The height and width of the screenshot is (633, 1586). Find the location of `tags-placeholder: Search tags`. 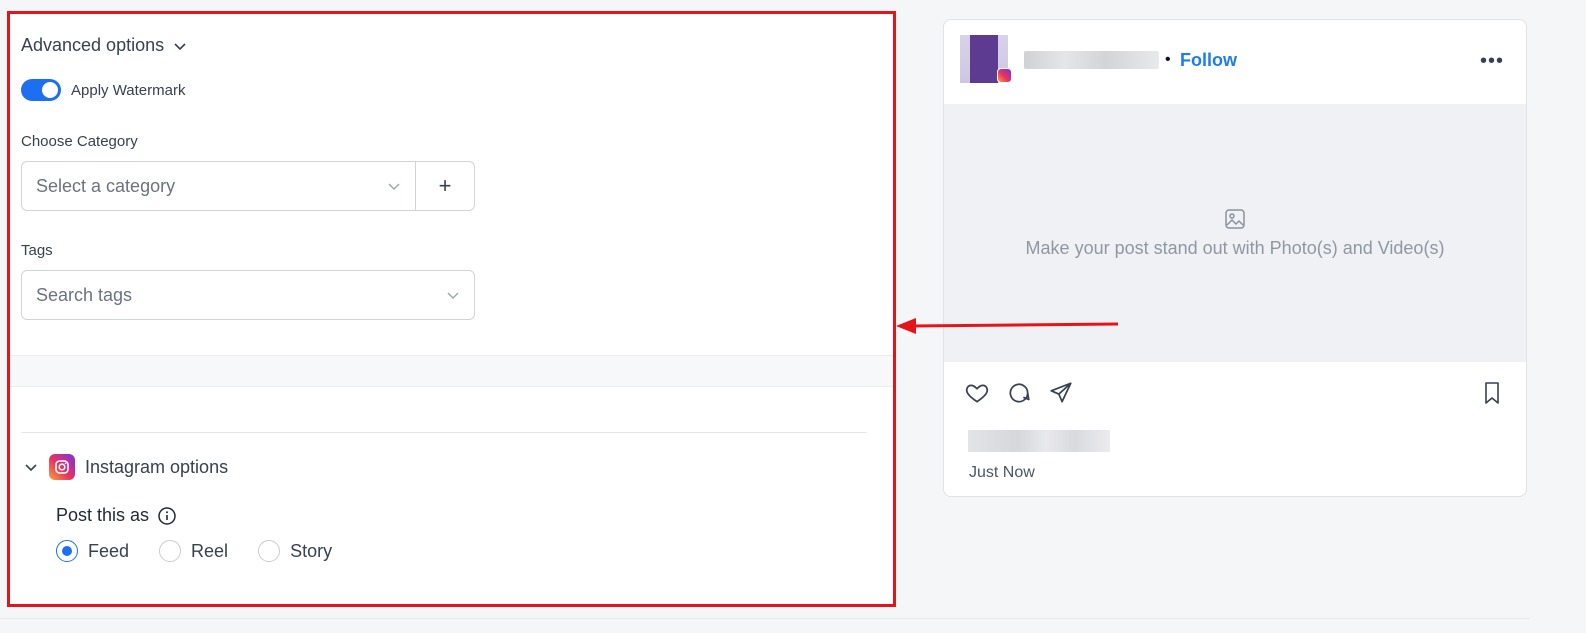

tags-placeholder: Search tags is located at coordinates (84, 294).